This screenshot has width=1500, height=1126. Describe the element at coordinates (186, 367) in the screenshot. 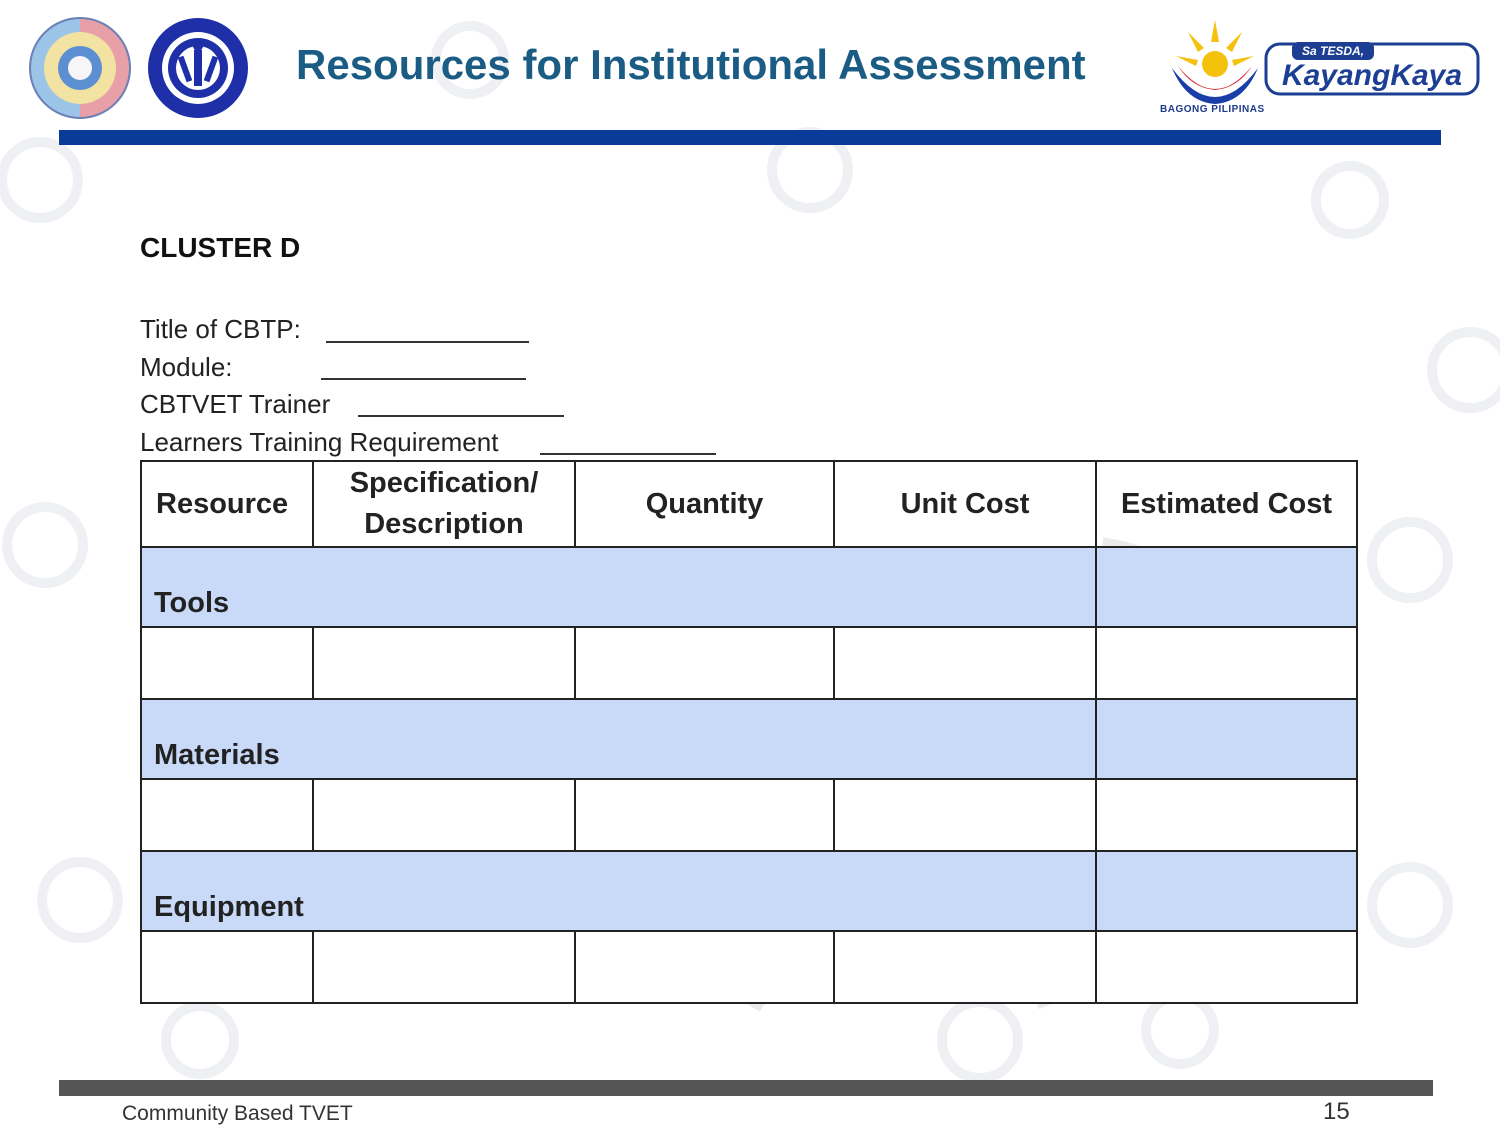

I see `field-label-module: Module:` at that location.